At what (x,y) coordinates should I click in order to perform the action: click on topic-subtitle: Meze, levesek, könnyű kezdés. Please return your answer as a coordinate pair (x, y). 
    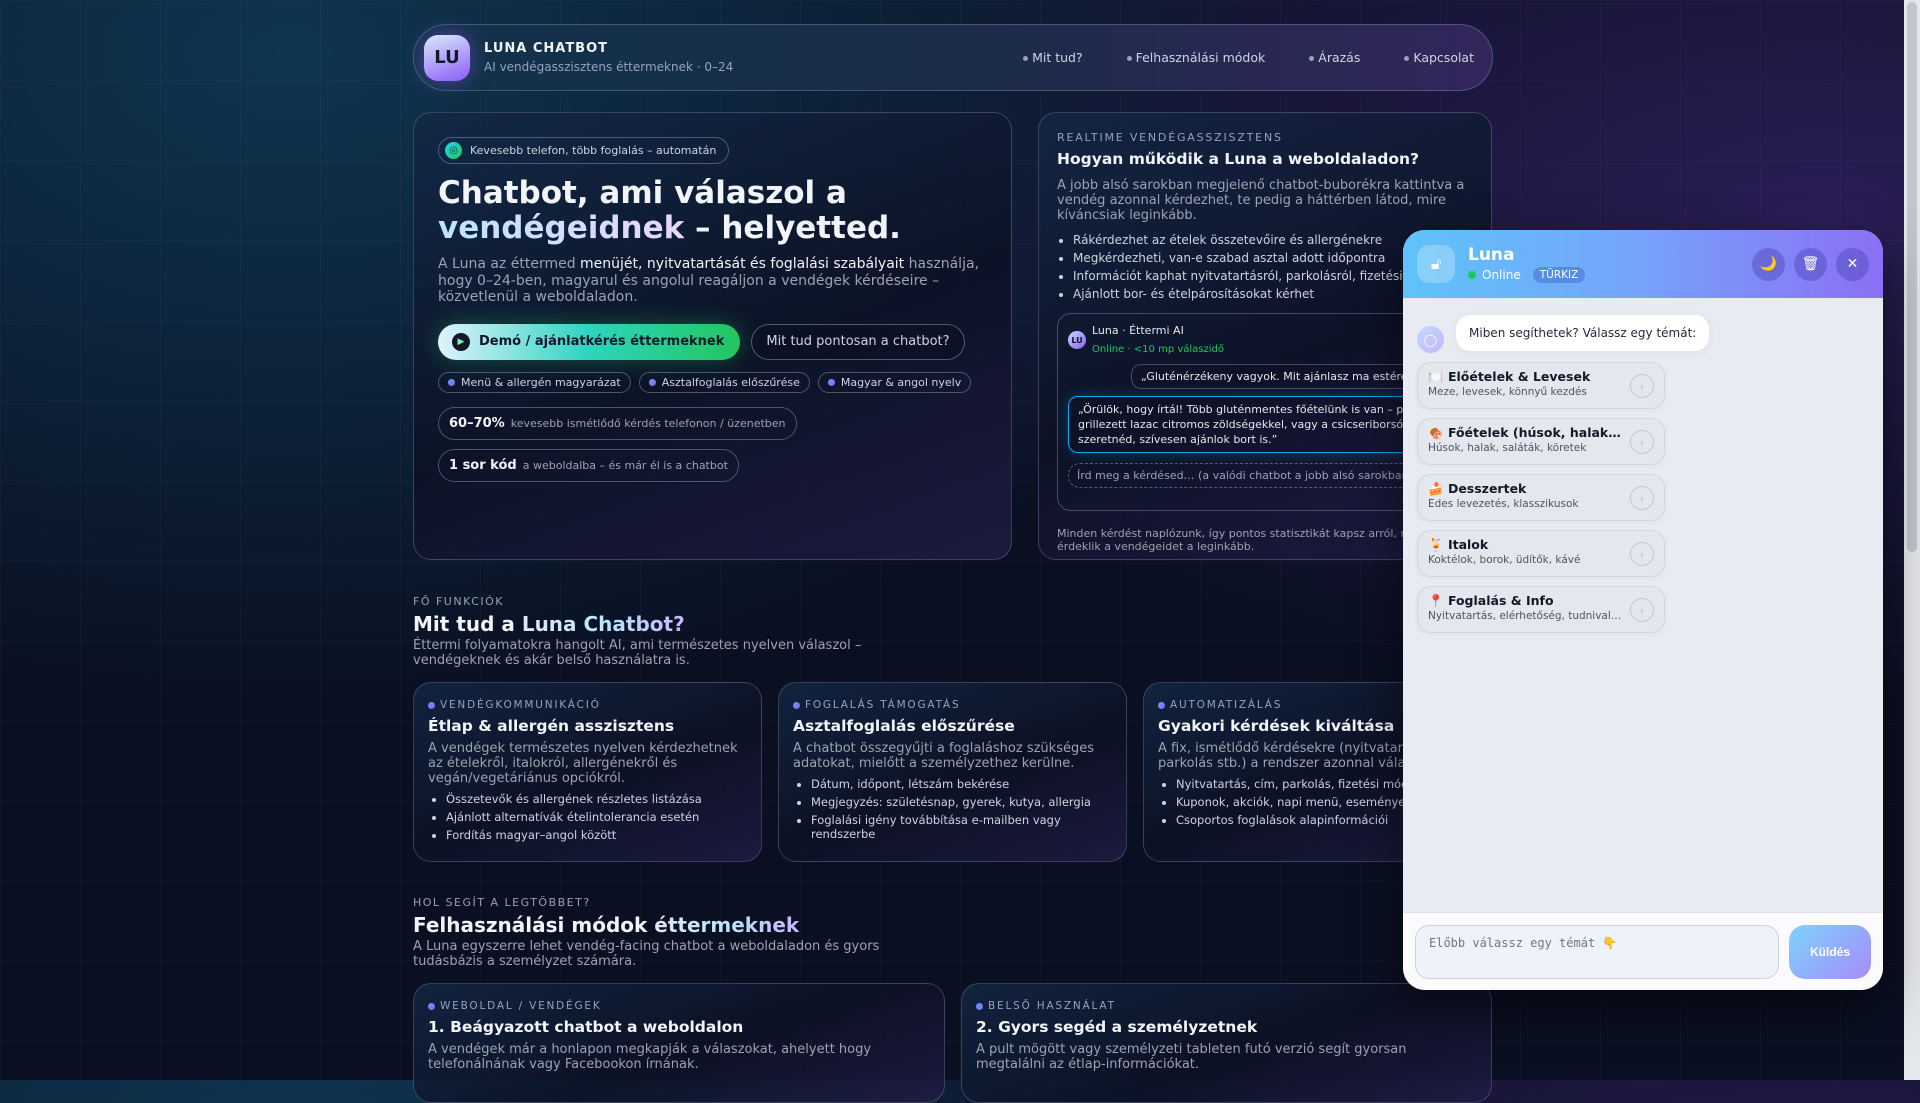
    Looking at the image, I should click on (1507, 392).